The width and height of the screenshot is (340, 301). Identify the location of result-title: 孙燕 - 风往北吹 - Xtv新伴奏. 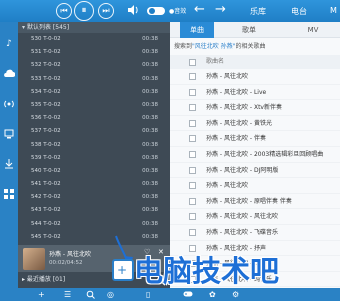
(244, 108).